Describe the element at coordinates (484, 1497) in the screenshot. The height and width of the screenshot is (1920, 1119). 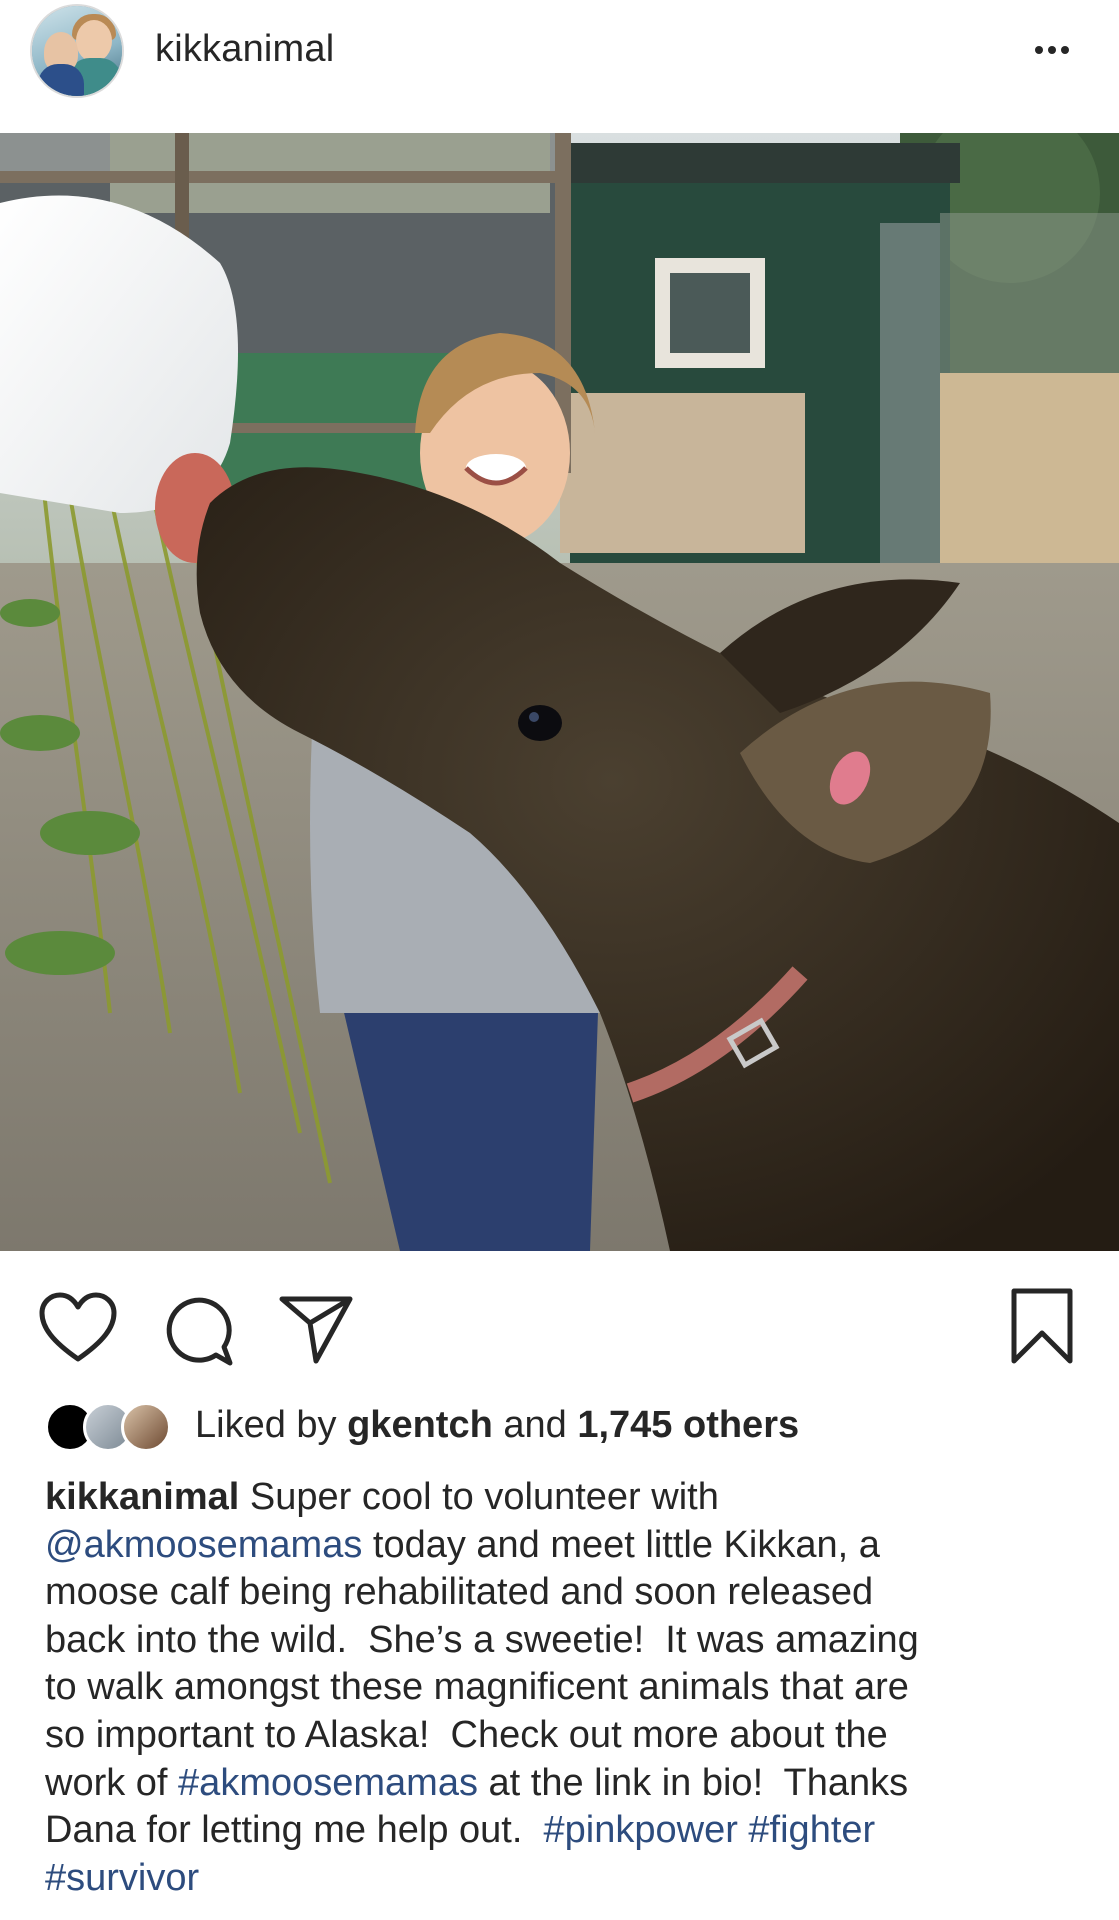
I see `caption-text: Super cool to volunteer with` at that location.